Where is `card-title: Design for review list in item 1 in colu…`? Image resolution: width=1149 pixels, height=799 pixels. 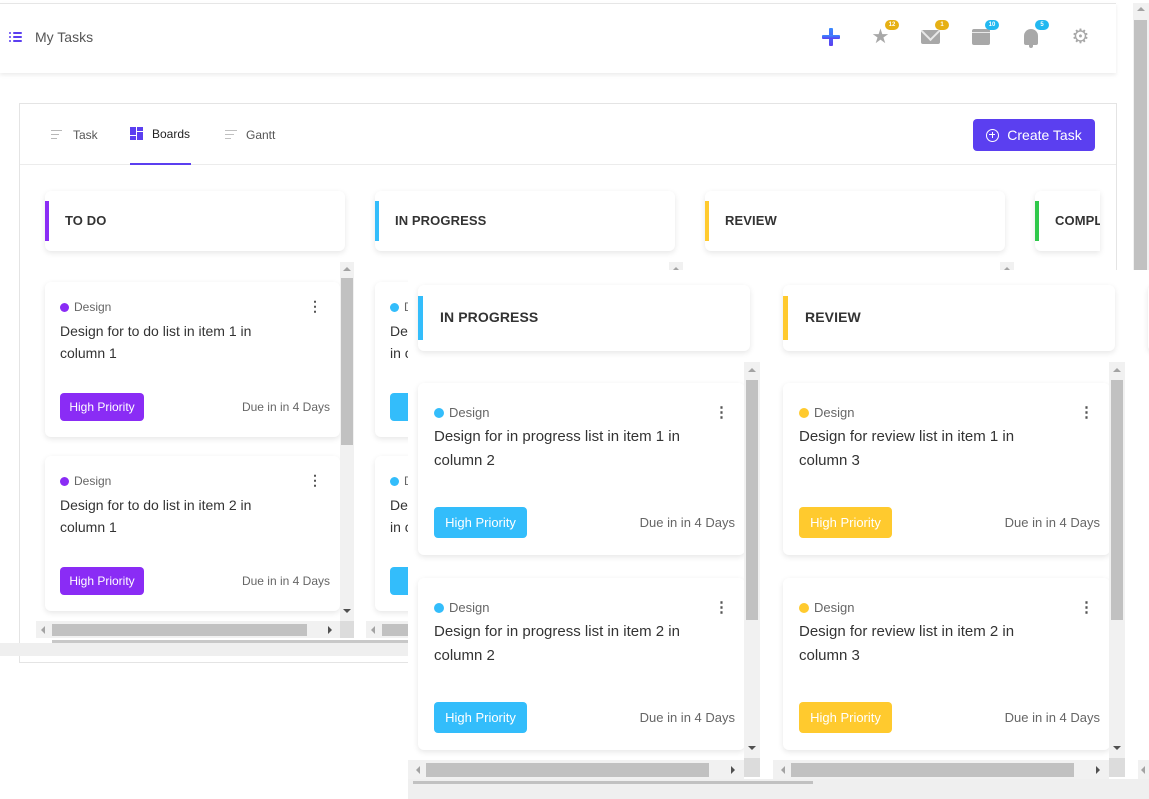
card-title: Design for review list in item 1 in colu… is located at coordinates (907, 448).